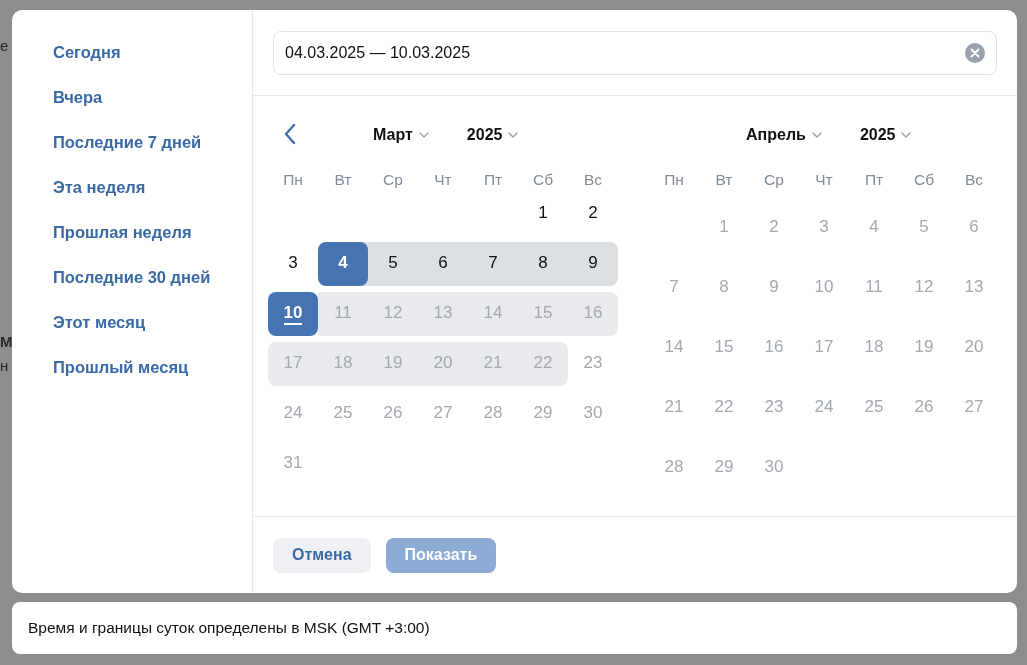 The image size is (1027, 665). What do you see at coordinates (6, 342) in the screenshot?
I see `backdrop-text: М` at bounding box center [6, 342].